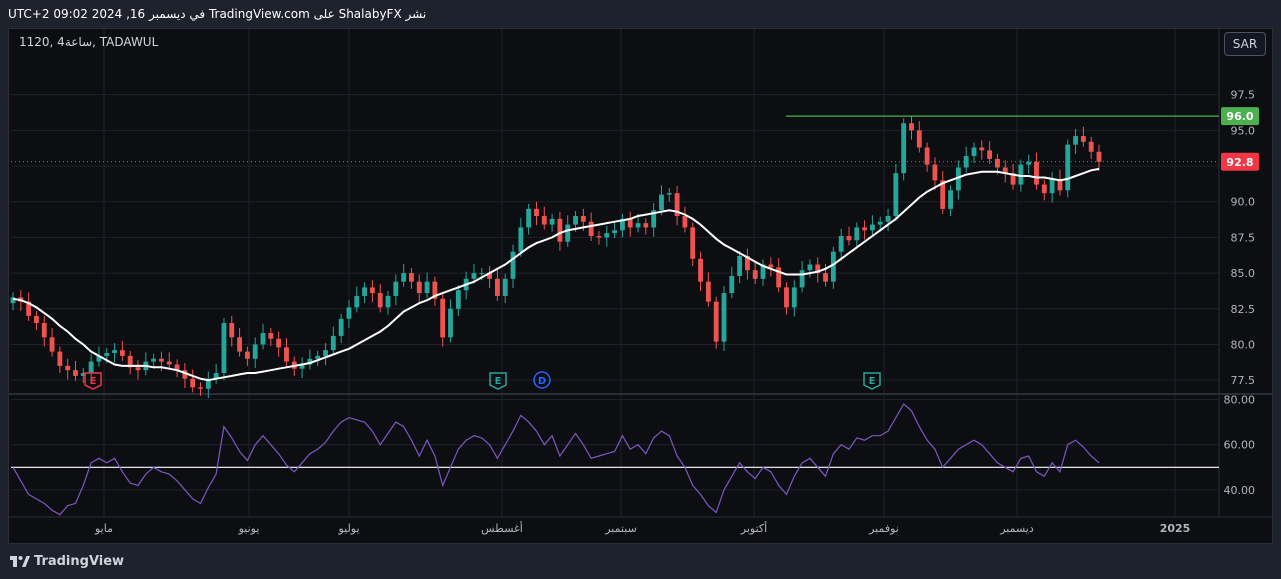  I want to click on price-tick-label: 95.0, so click(1243, 130).